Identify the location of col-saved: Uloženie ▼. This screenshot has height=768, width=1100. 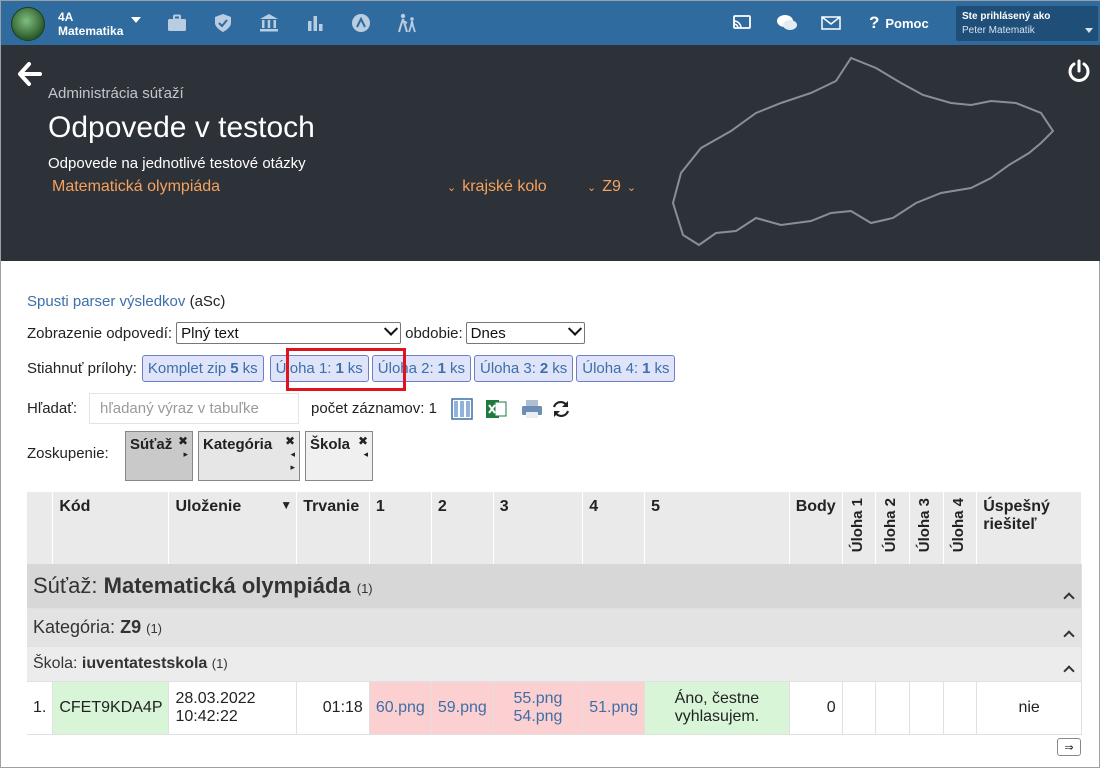
(233, 528).